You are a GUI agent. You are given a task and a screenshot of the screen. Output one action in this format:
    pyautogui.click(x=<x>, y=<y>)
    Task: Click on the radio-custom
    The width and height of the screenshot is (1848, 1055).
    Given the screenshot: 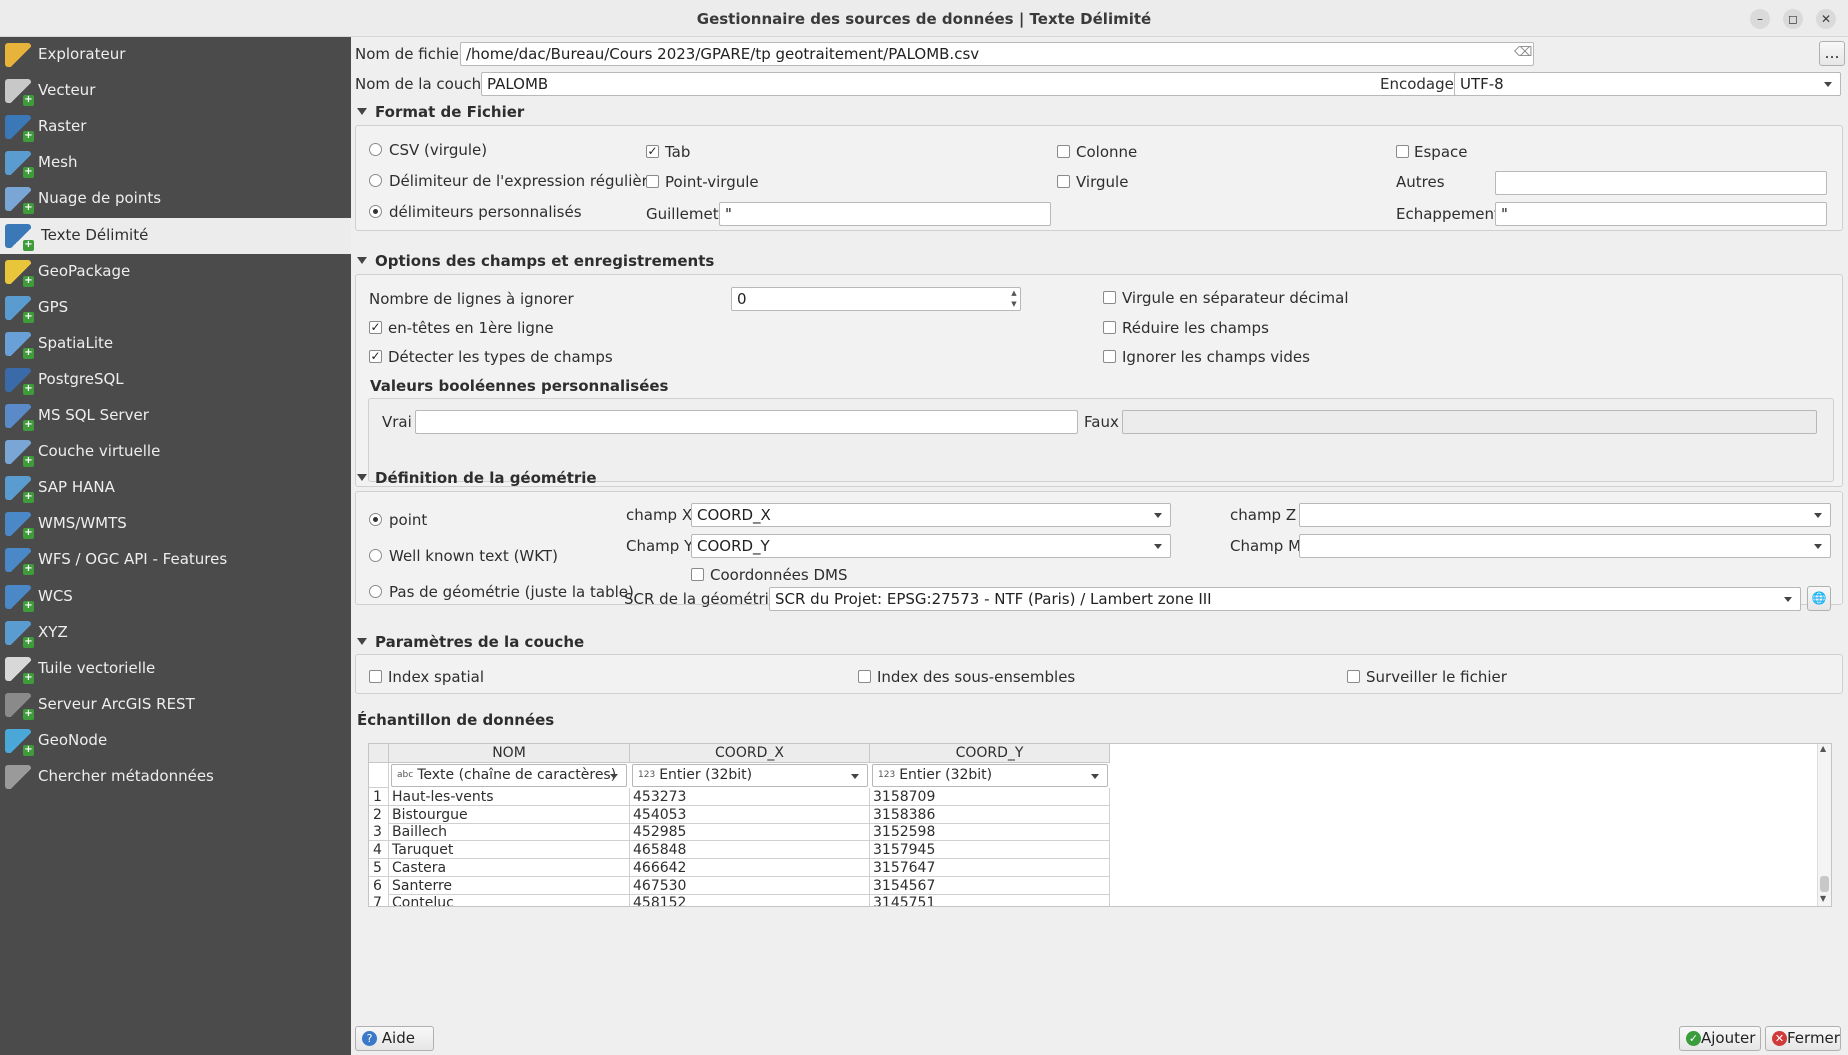 What is the action you would take?
    pyautogui.click(x=375, y=211)
    